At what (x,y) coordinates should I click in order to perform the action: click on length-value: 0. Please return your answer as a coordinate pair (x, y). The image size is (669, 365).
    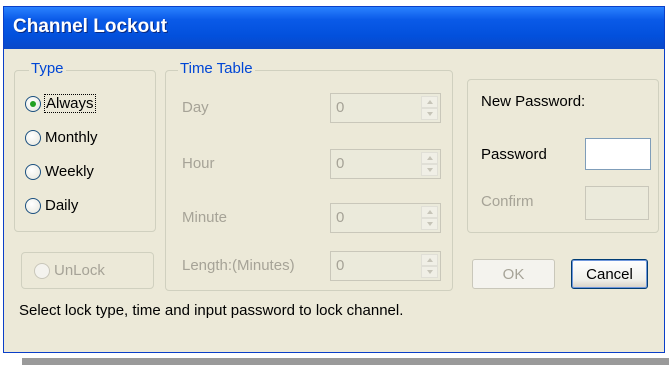
    Looking at the image, I should click on (340, 265).